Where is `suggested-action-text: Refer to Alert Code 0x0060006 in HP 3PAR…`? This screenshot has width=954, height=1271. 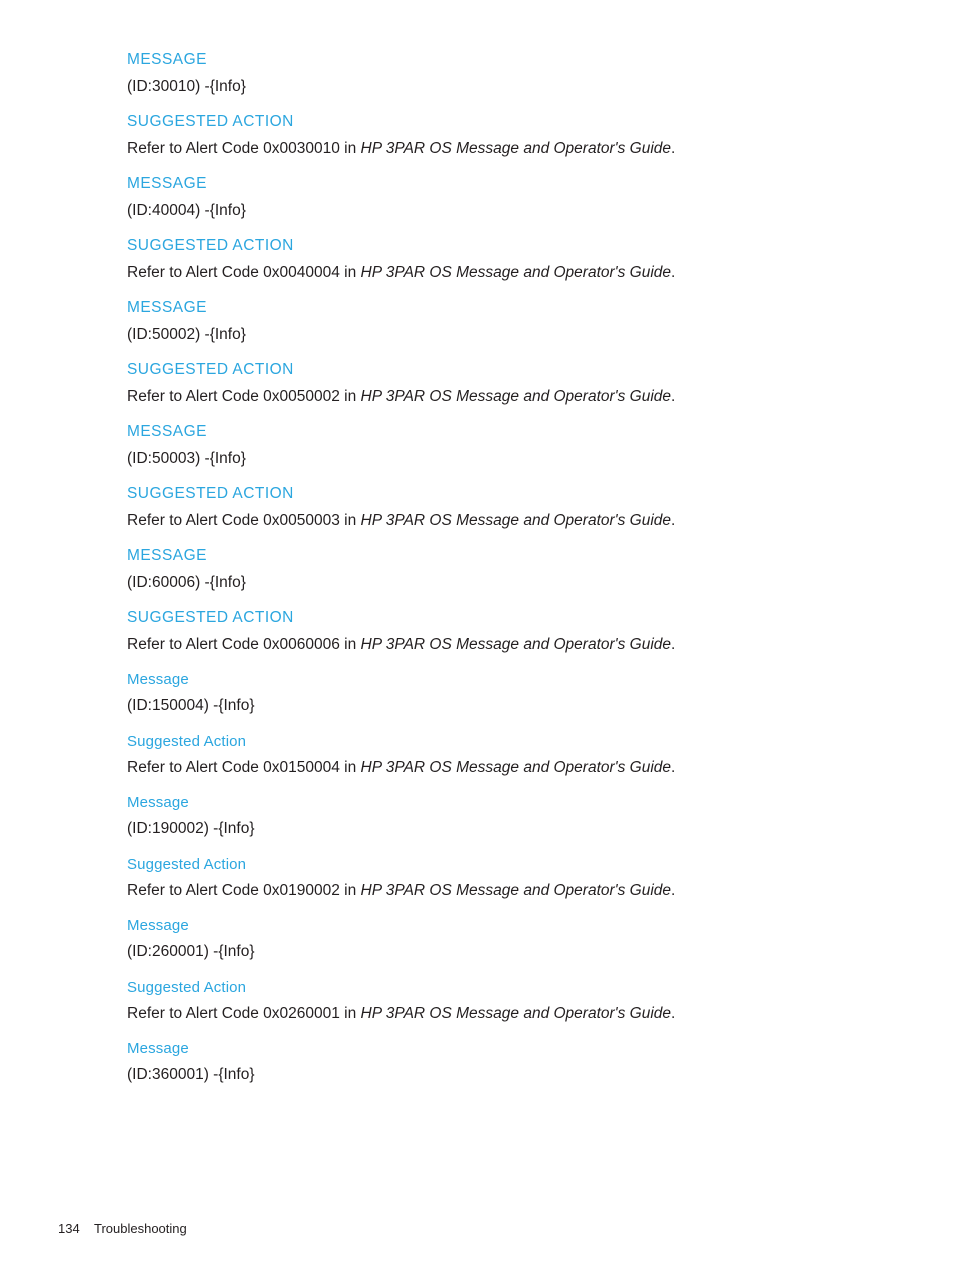 suggested-action-text: Refer to Alert Code 0x0060006 in HP 3PAR… is located at coordinates (477, 644).